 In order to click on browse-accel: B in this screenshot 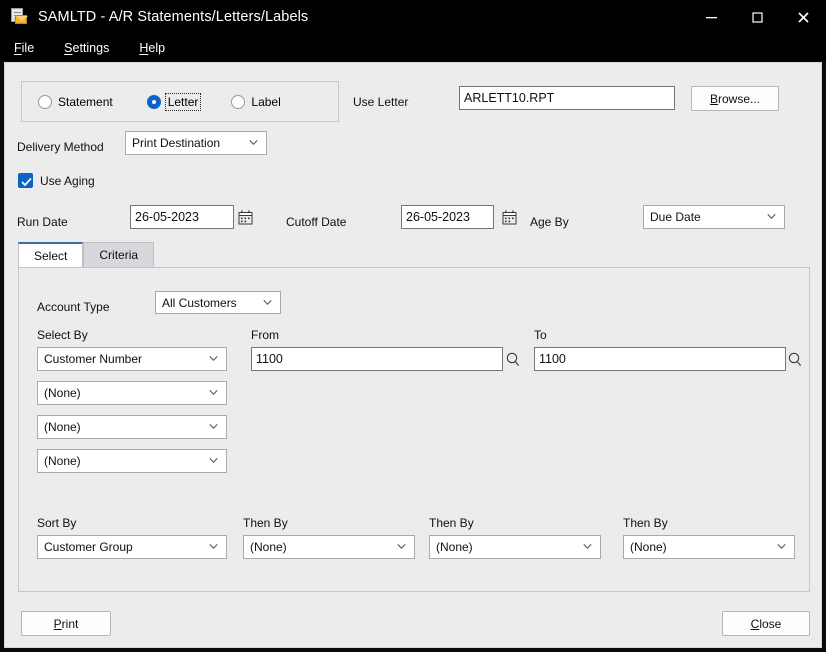, I will do `click(713, 98)`.